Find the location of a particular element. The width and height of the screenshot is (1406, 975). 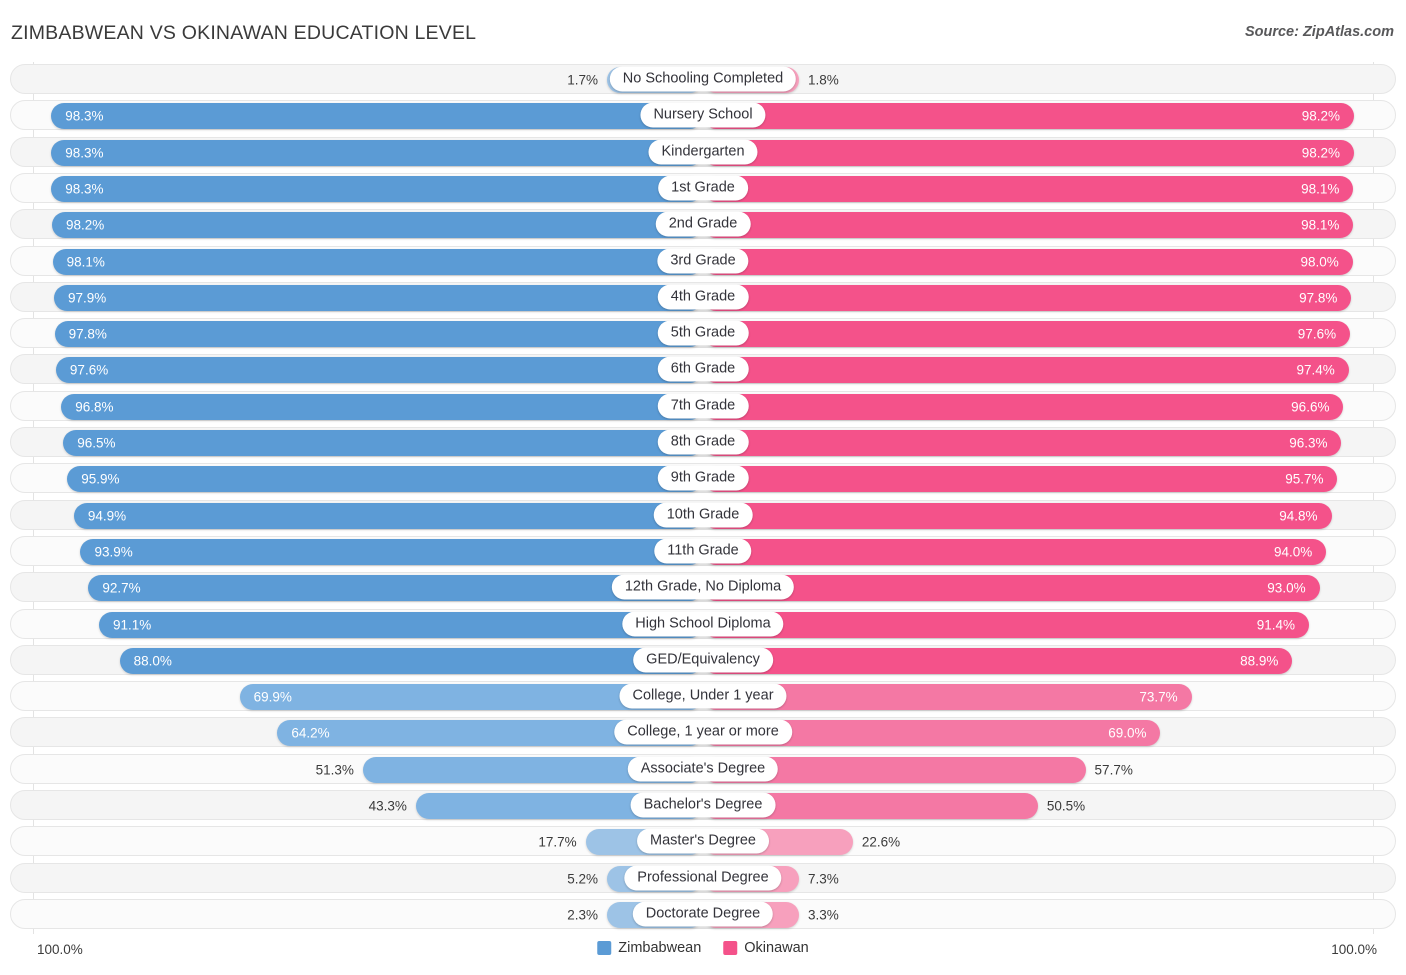

bar-value-label: 97.8% is located at coordinates (1318, 298).